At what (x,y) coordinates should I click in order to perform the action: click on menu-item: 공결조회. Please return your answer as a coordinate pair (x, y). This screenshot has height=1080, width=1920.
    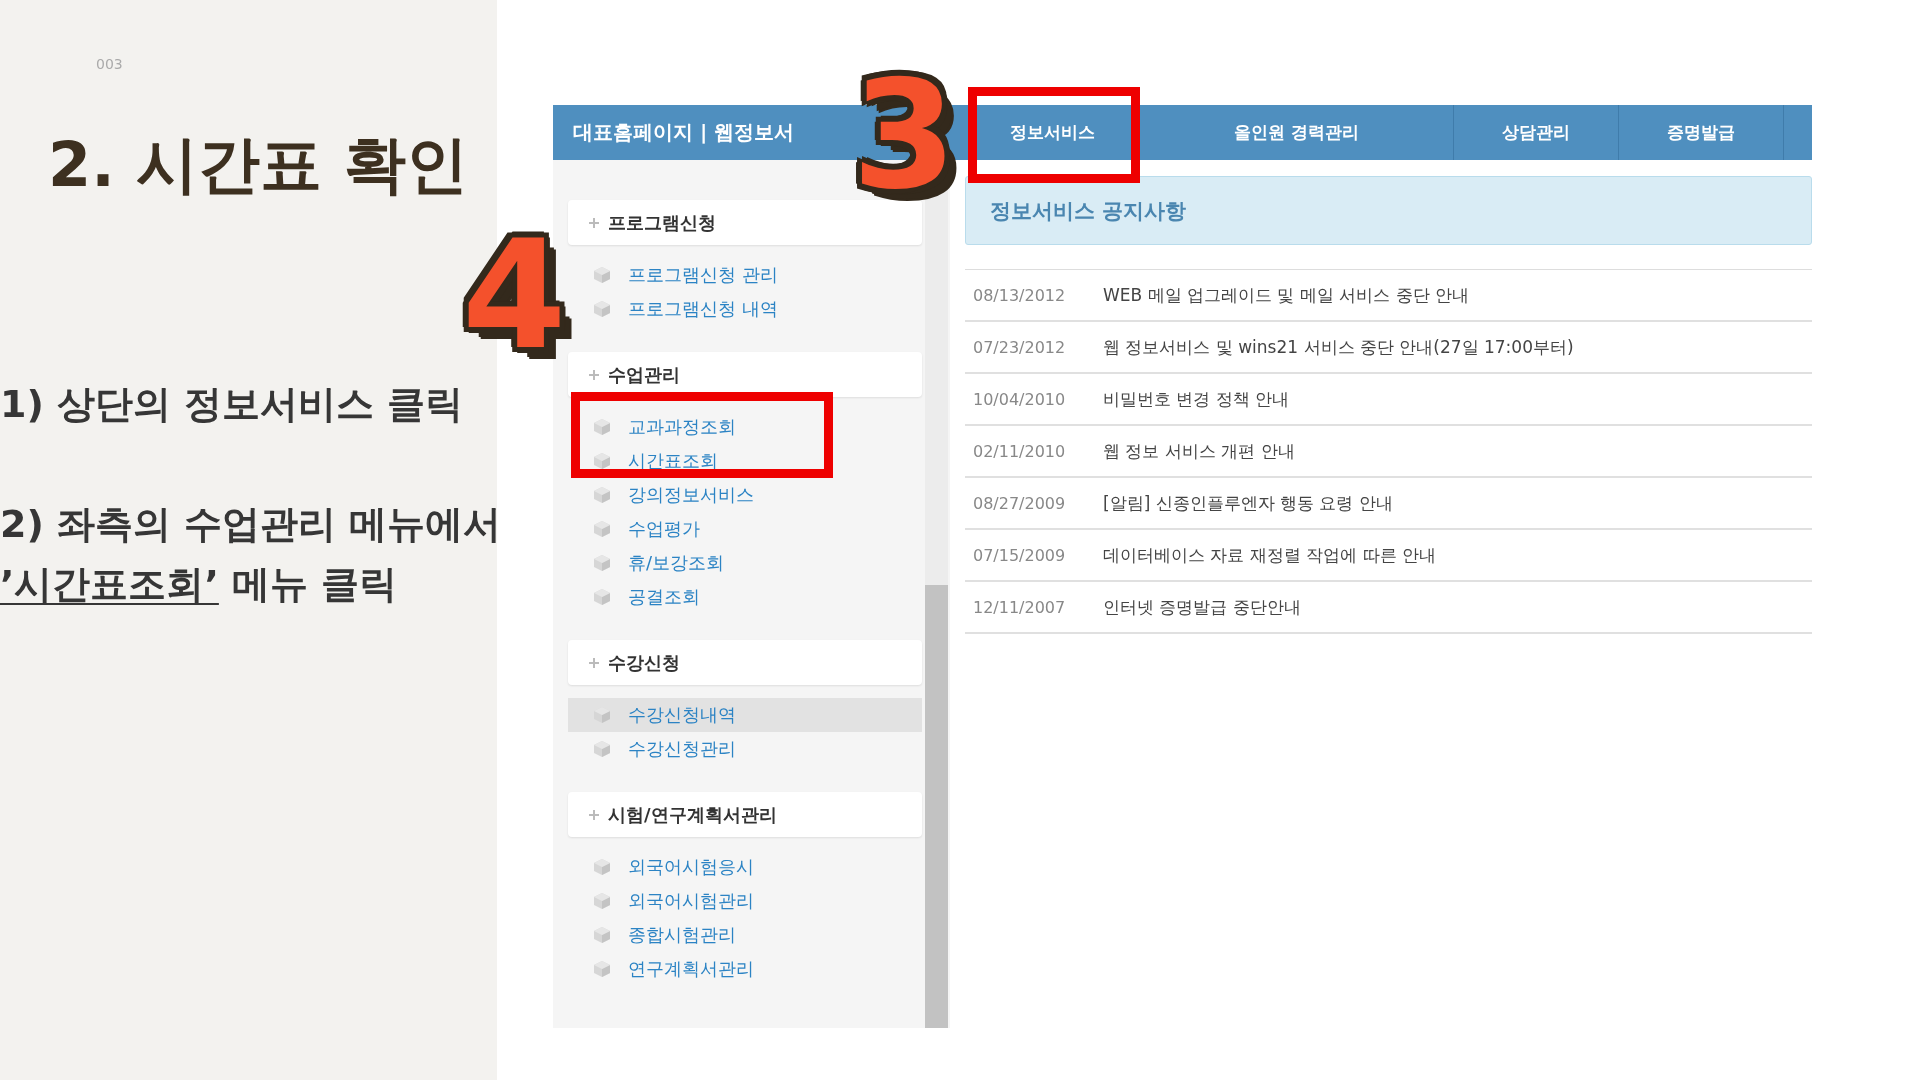
    Looking at the image, I should click on (745, 597).